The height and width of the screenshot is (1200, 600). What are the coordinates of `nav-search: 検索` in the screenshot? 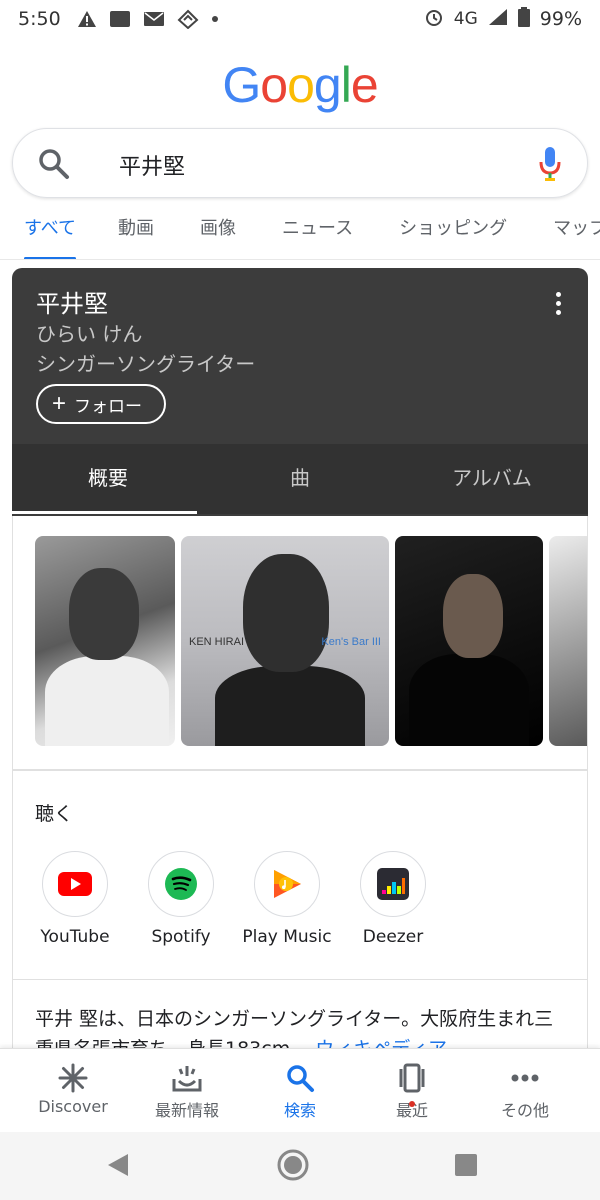 It's located at (300, 1091).